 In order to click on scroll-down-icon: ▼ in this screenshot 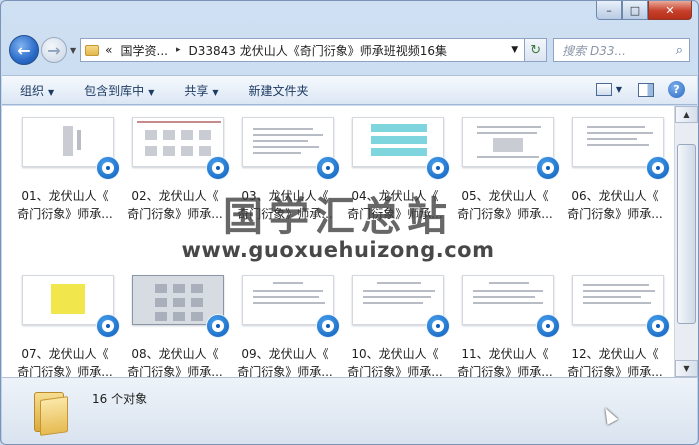, I will do `click(686, 368)`.